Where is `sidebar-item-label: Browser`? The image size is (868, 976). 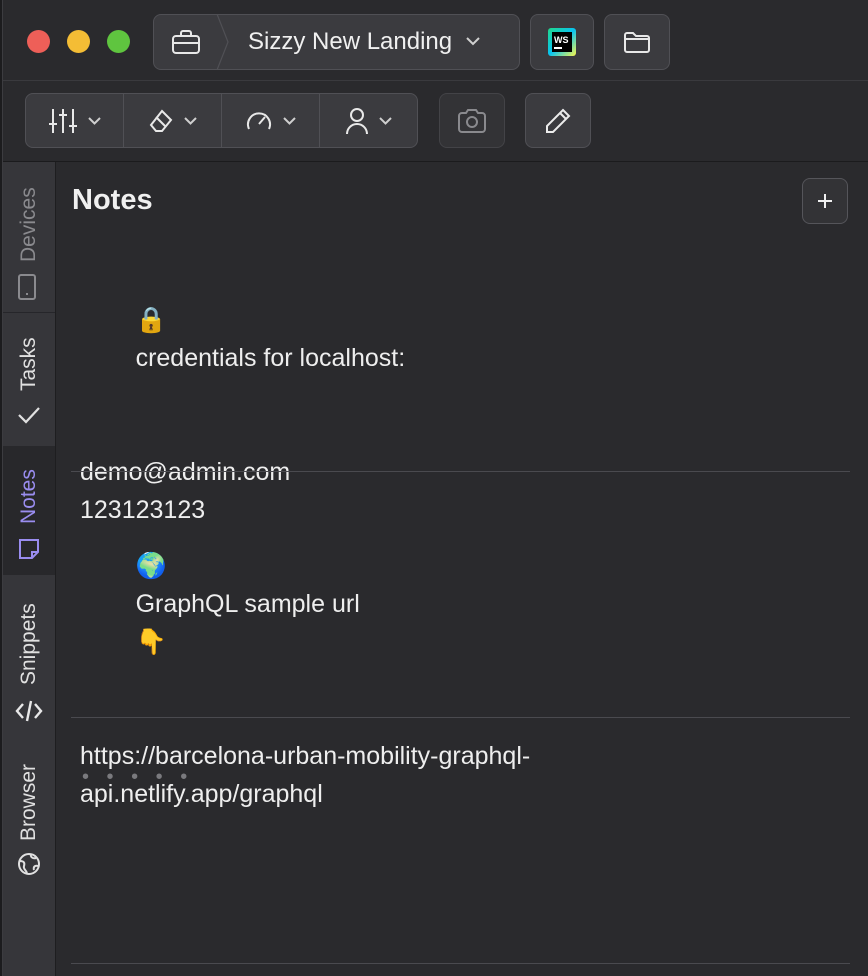 sidebar-item-label: Browser is located at coordinates (28, 802).